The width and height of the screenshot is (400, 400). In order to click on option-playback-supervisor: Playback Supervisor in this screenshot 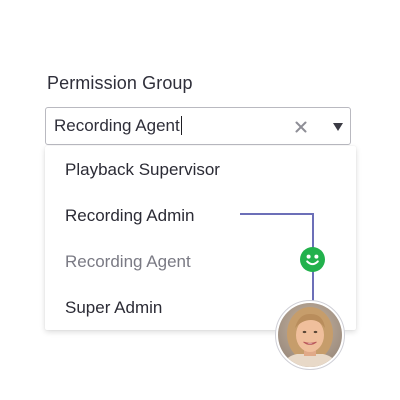, I will do `click(142, 170)`.